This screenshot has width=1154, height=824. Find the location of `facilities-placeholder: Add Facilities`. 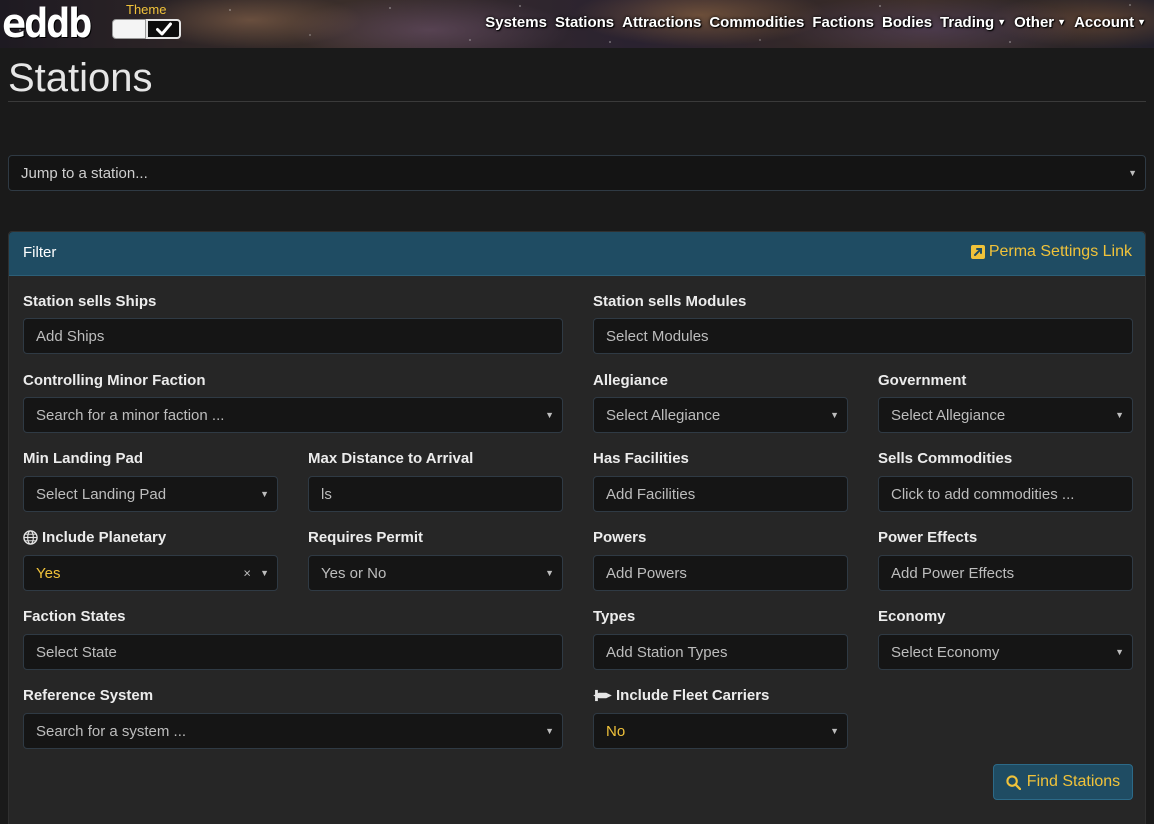

facilities-placeholder: Add Facilities is located at coordinates (651, 494).